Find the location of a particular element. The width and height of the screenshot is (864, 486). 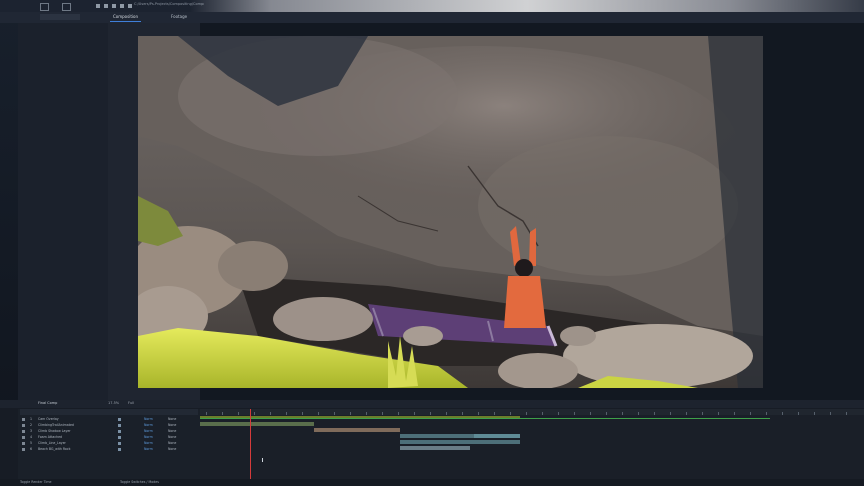

layer-name: Foam Attached is located at coordinates (73, 437).